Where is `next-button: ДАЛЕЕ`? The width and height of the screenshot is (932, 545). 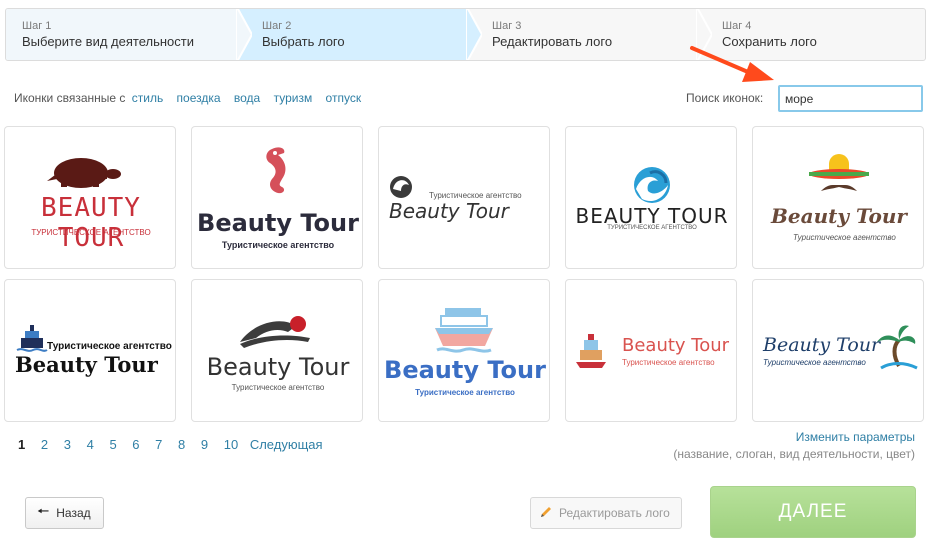
next-button: ДАЛЕЕ is located at coordinates (813, 512).